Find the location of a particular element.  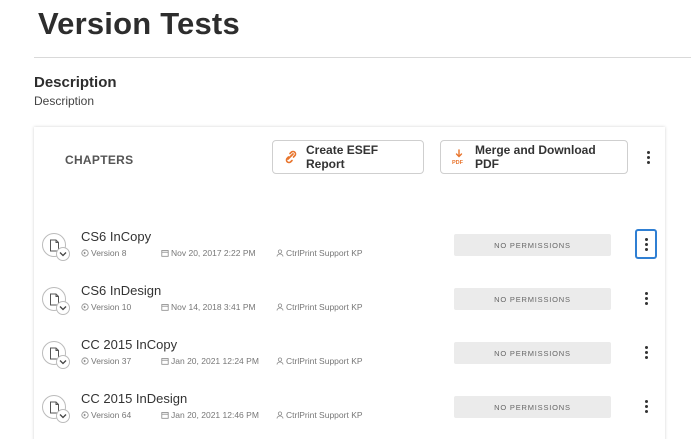

description-heading: Description is located at coordinates (75, 82).